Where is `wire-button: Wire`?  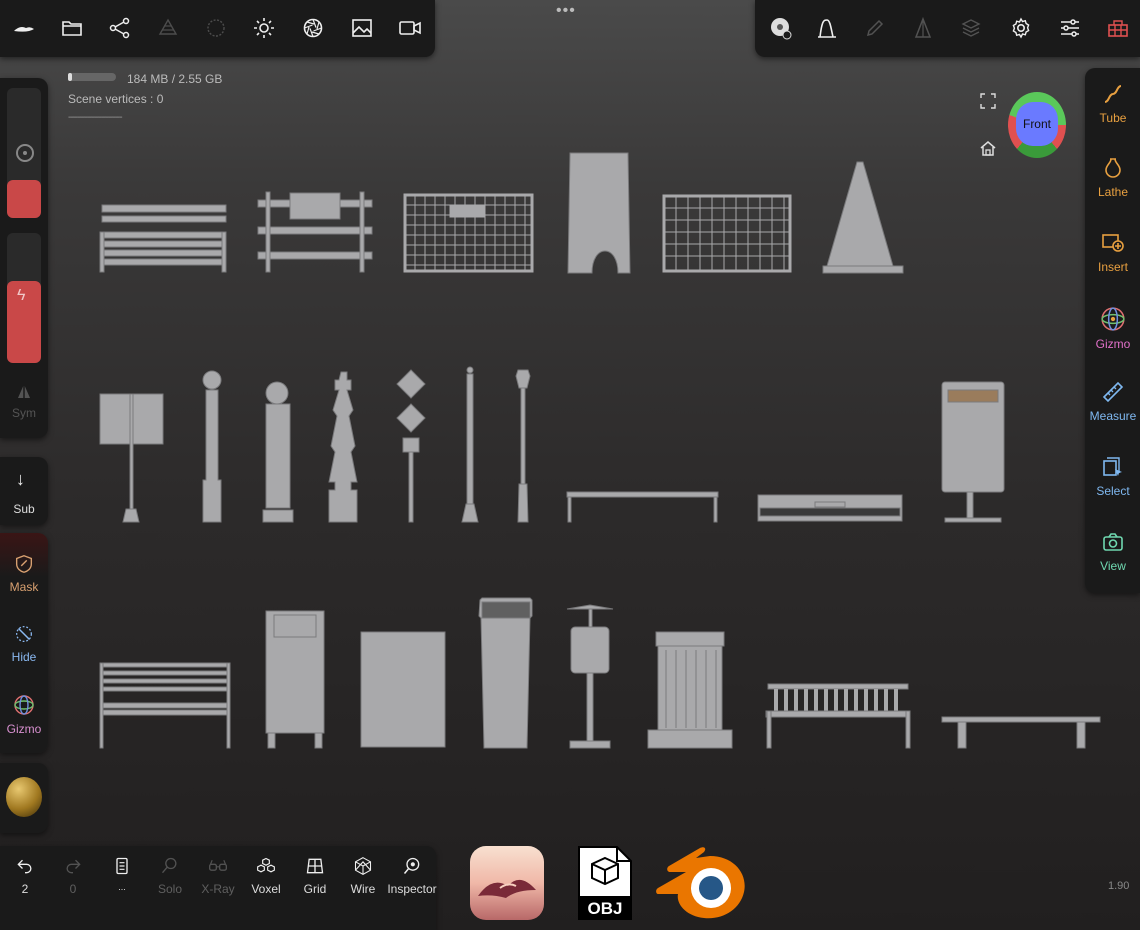 wire-button: Wire is located at coordinates (363, 876).